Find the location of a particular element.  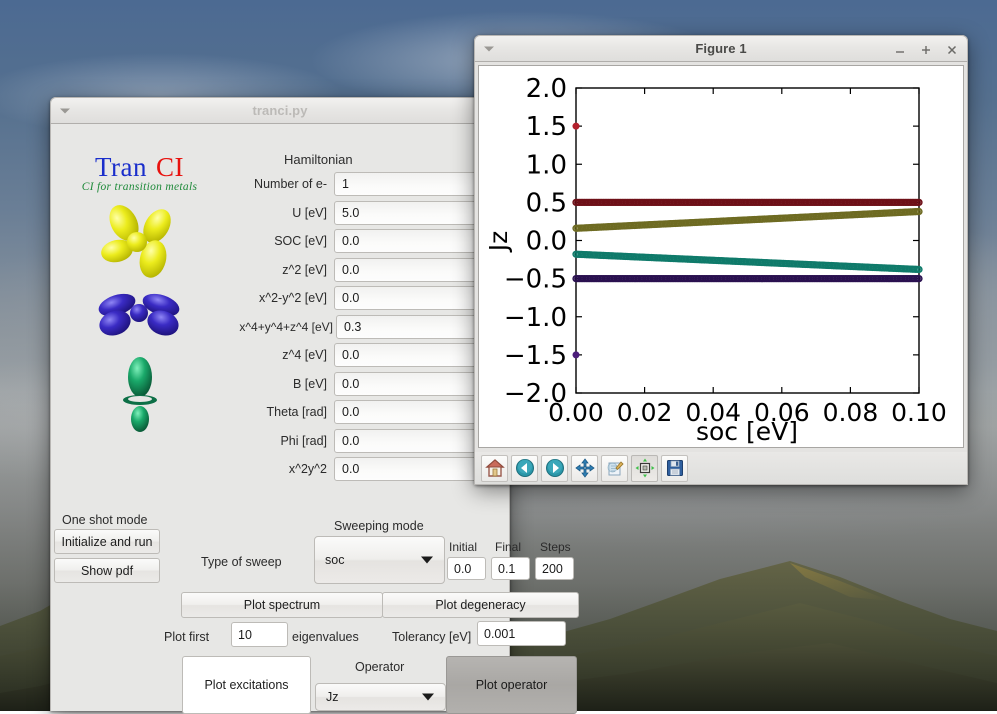

x-tick-label: 0.00 is located at coordinates (576, 412).